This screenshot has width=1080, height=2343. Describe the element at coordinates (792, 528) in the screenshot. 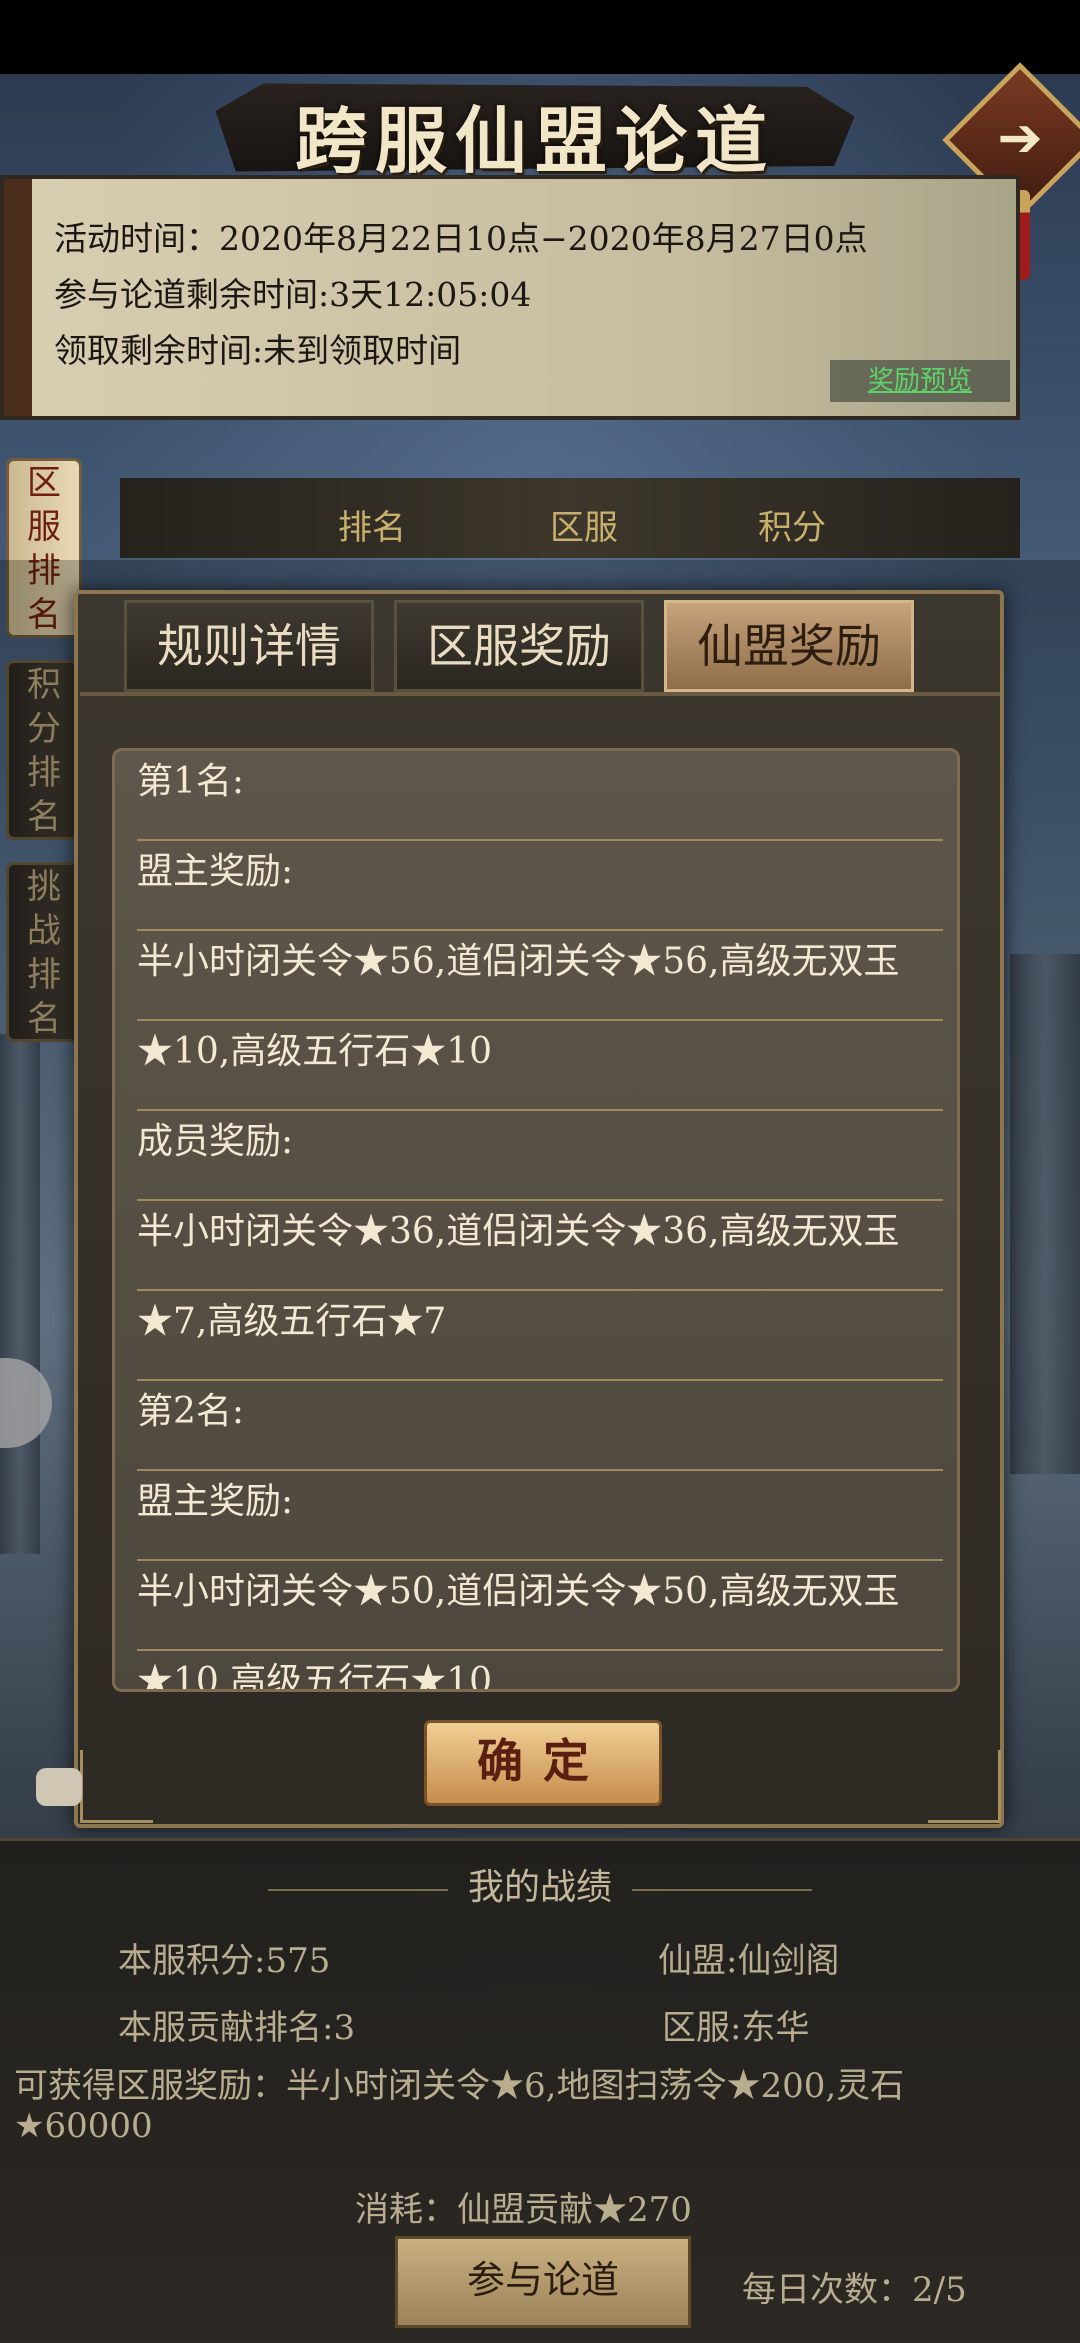

I see `column-score: 积分` at that location.